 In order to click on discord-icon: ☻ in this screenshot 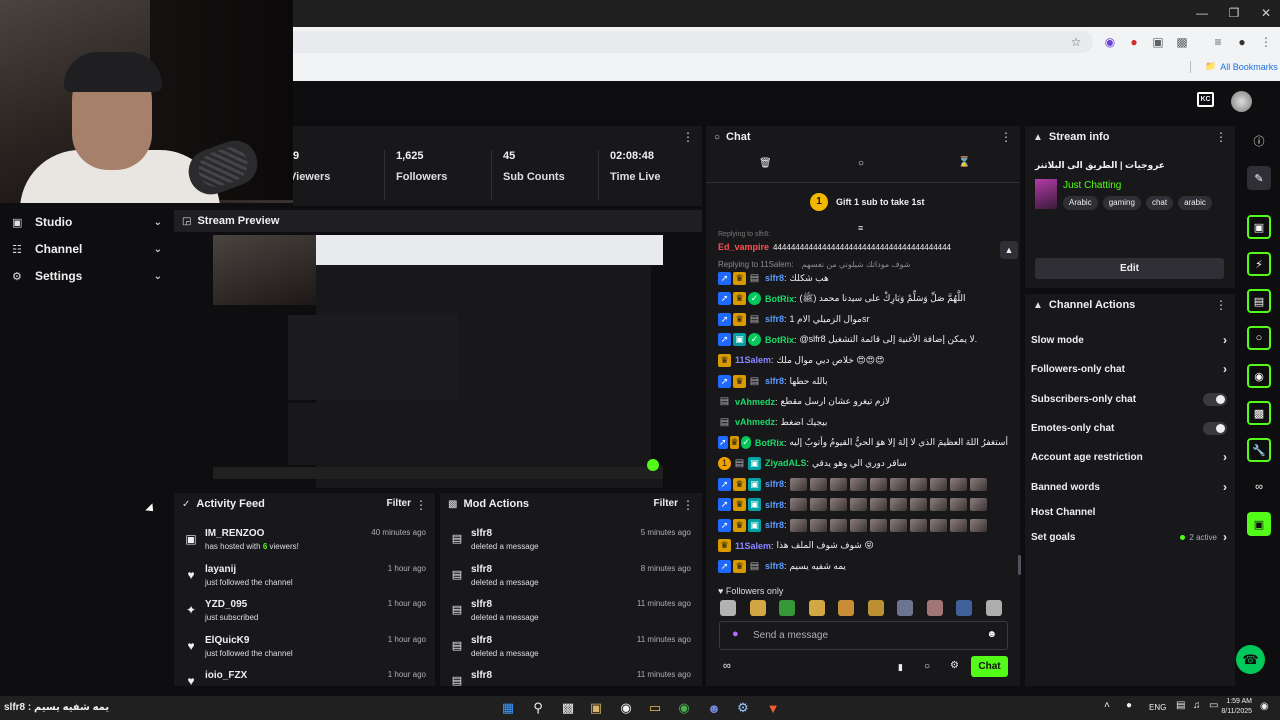, I will do `click(714, 708)`.